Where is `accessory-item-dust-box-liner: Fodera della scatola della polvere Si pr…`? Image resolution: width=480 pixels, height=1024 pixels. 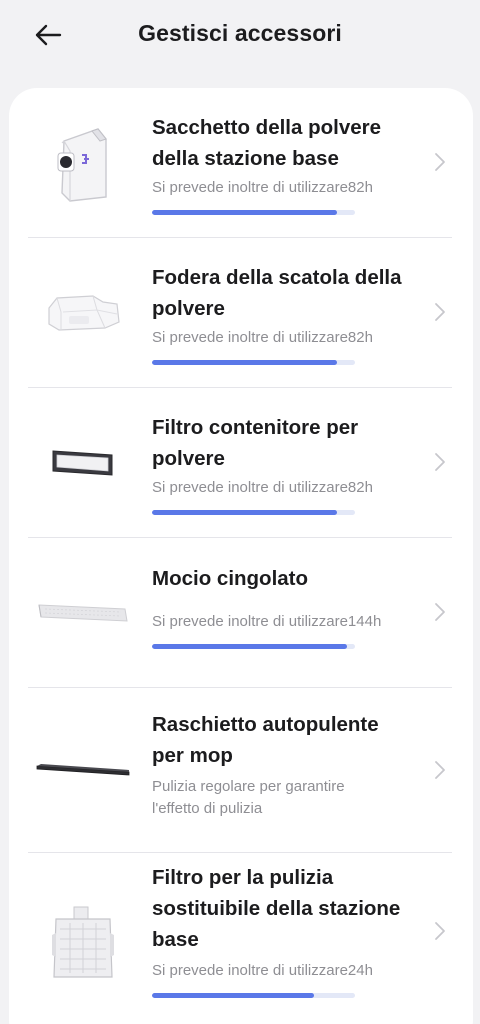
accessory-item-dust-box-liner: Fodera della scatola della polvere Si pr… is located at coordinates (241, 312).